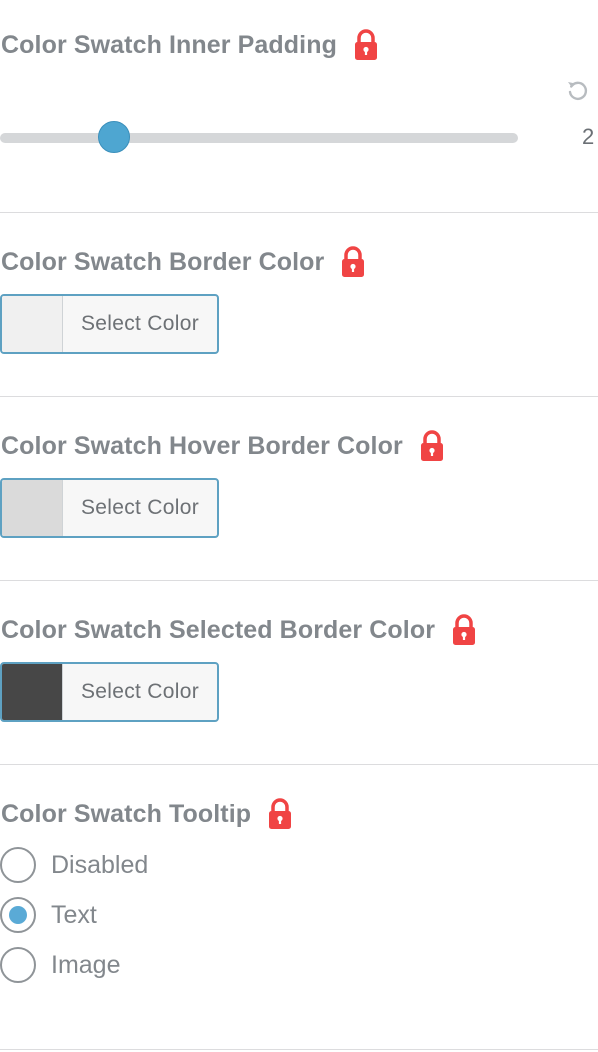  I want to click on selected-border-color-heading: Color Swatch Selected Border Color, so click(239, 630).